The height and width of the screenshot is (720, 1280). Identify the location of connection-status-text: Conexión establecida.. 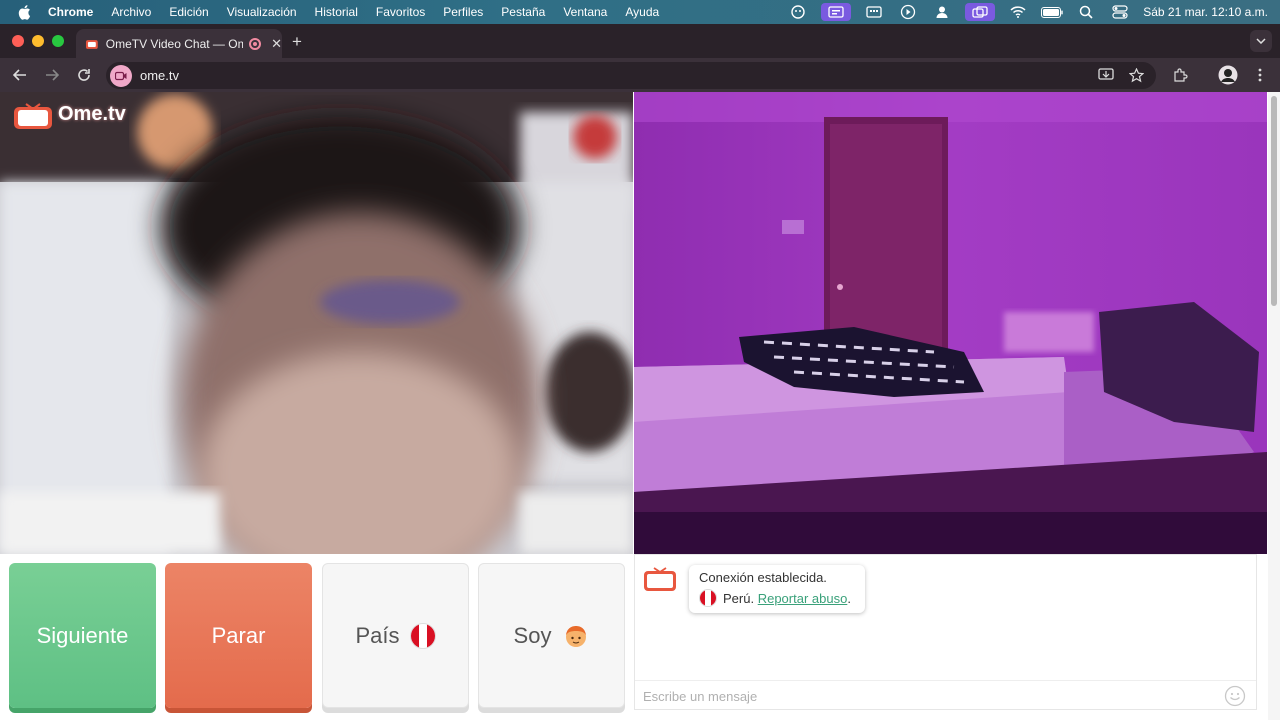
(763, 577).